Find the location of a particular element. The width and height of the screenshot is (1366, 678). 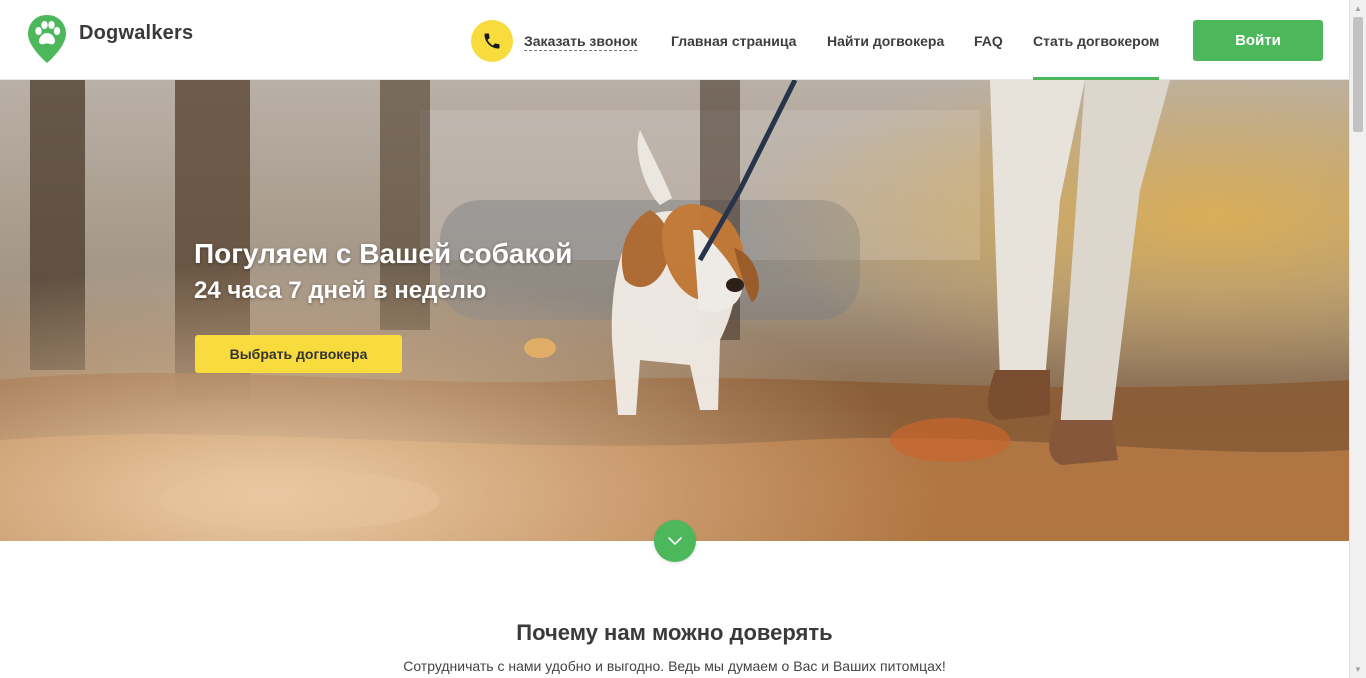

scroll-up-arrow-icon: ▲ is located at coordinates (1358, 8).